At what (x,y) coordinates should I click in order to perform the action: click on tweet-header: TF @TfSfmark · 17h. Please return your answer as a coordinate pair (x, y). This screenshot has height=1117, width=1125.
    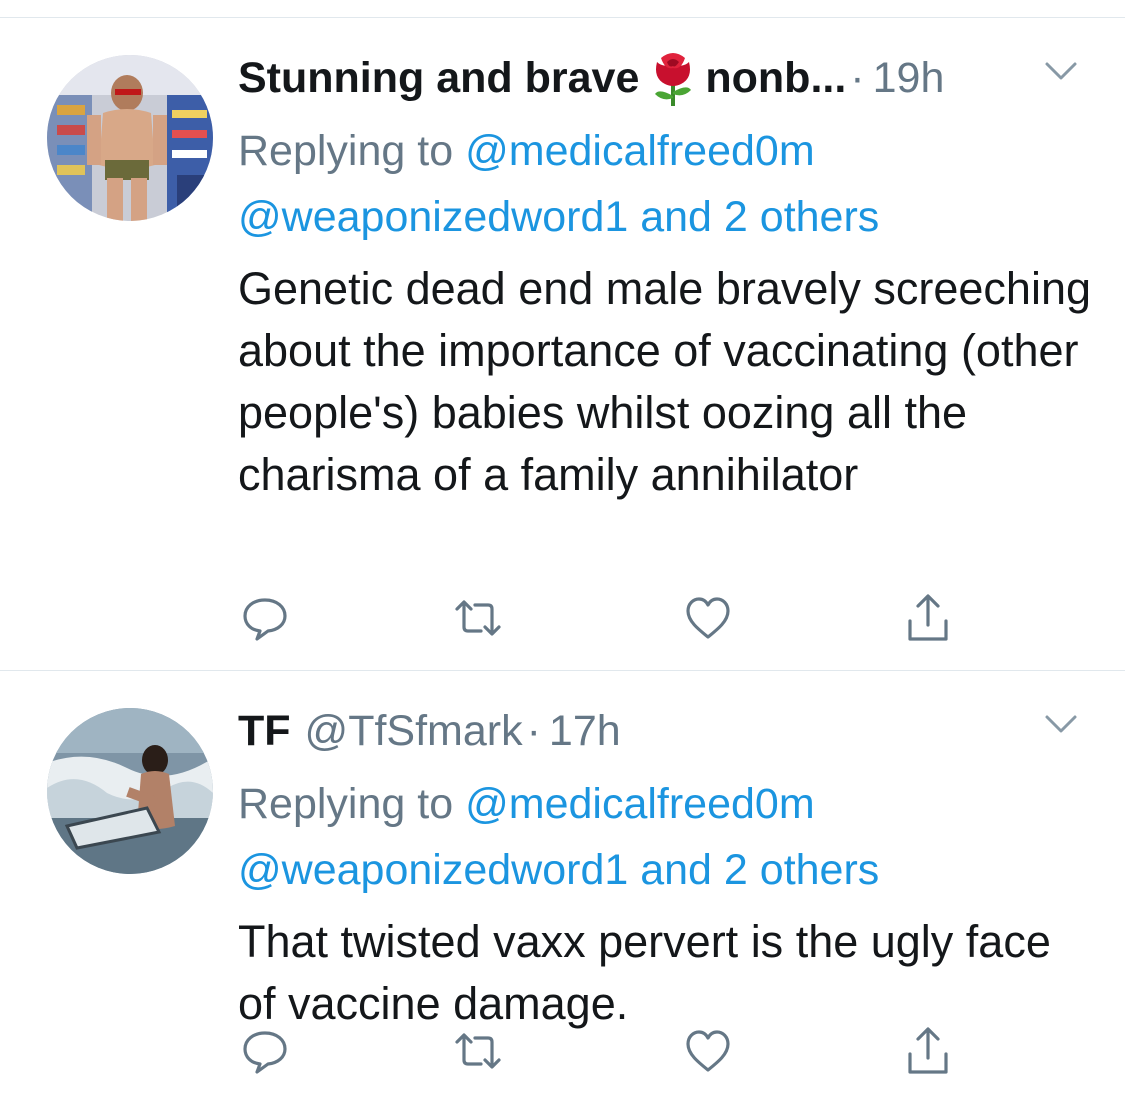
    Looking at the image, I should click on (661, 731).